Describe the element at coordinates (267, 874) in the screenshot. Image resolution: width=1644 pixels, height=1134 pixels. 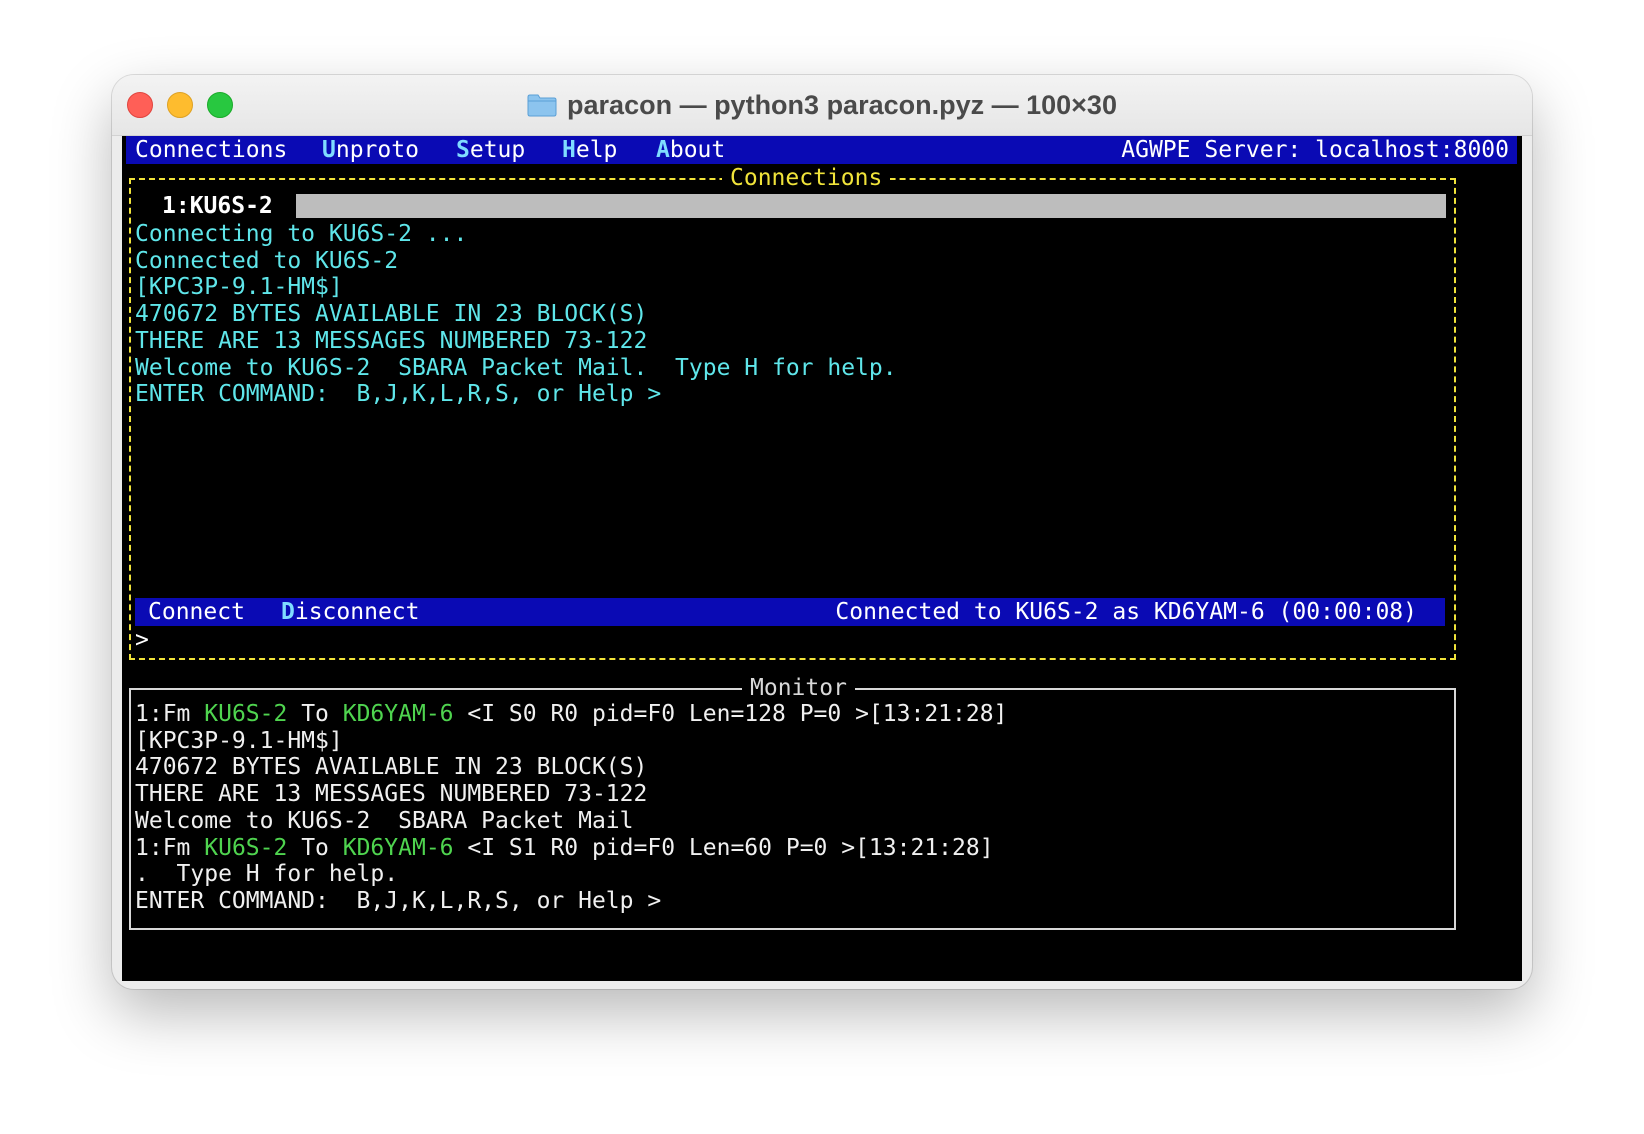
I see `monitor-line: . Type H for help.` at that location.